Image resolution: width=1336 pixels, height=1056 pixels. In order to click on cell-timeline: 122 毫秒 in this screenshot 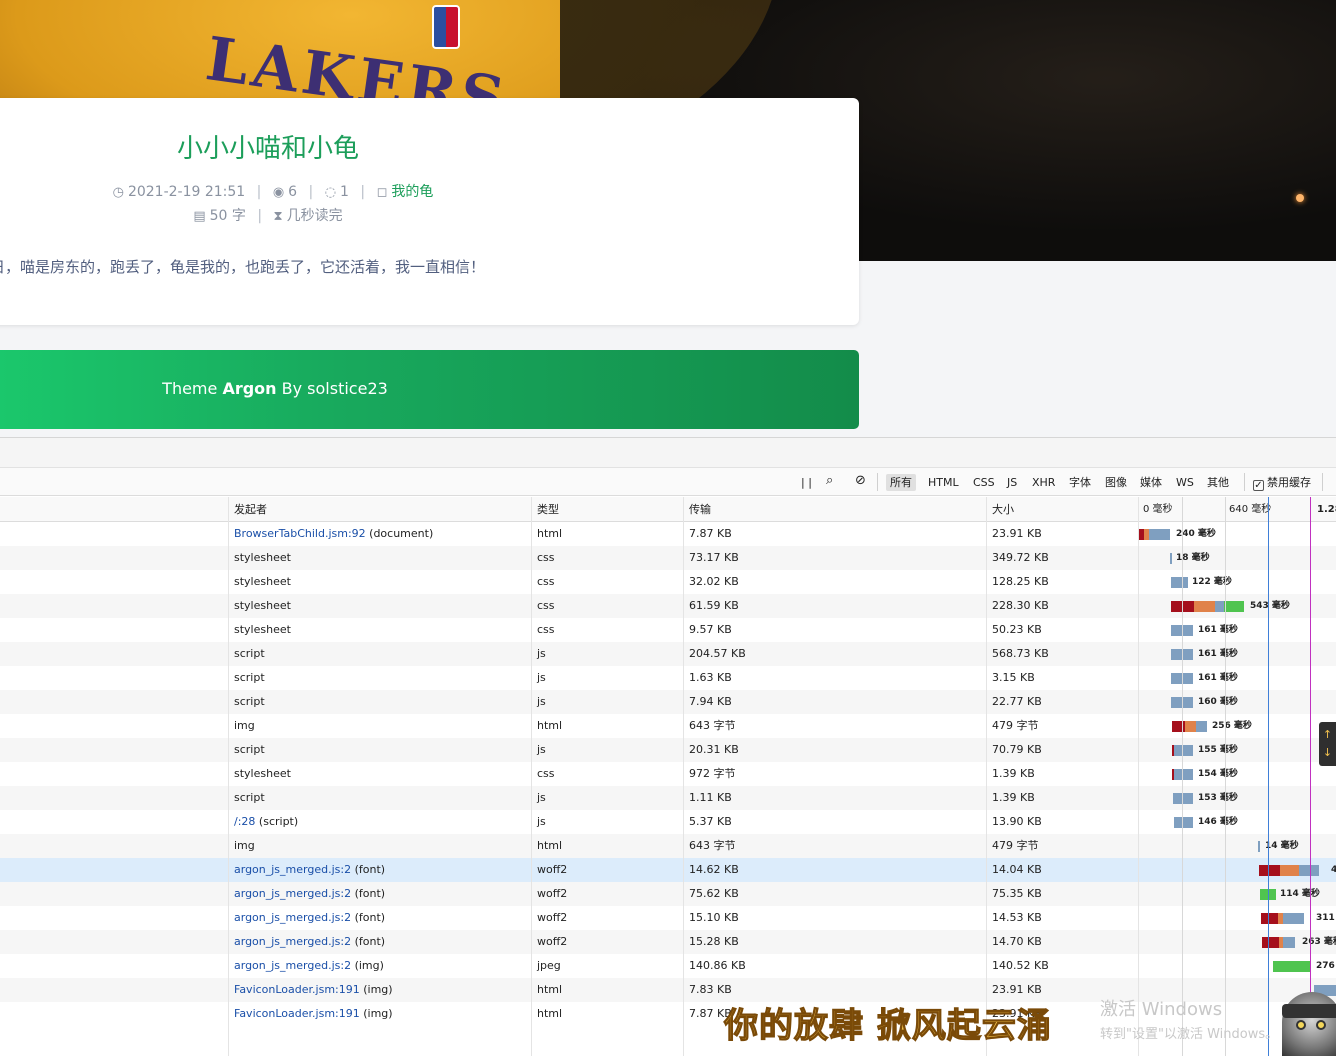, I will do `click(1237, 582)`.